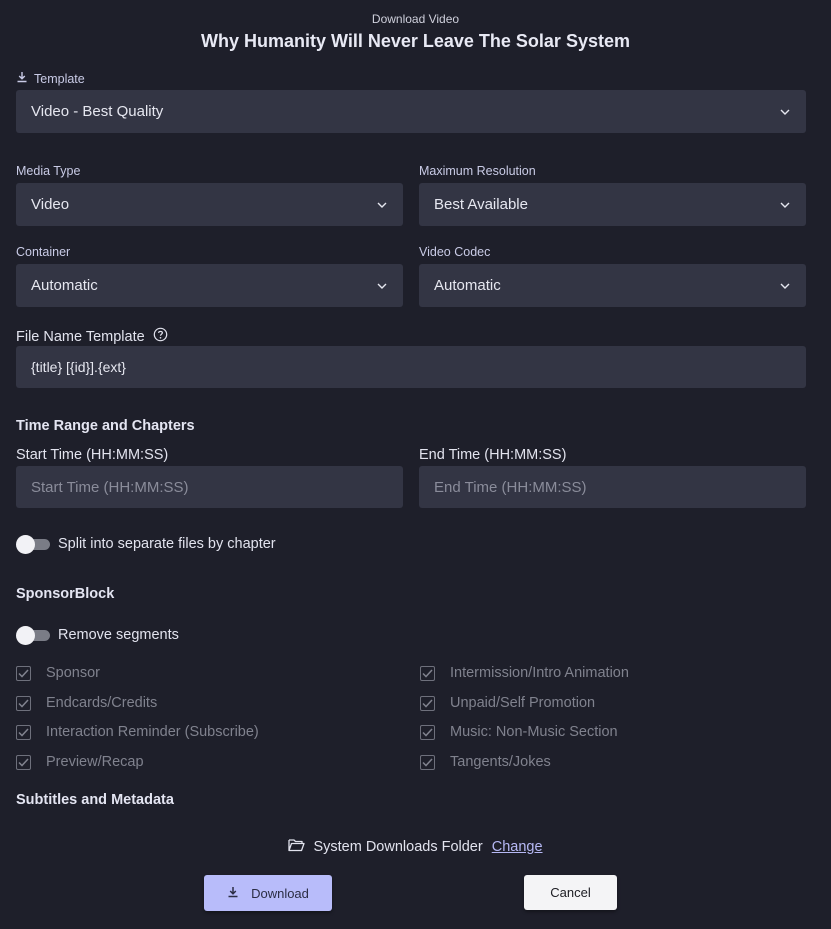  What do you see at coordinates (297, 847) in the screenshot?
I see `folder-open-icon` at bounding box center [297, 847].